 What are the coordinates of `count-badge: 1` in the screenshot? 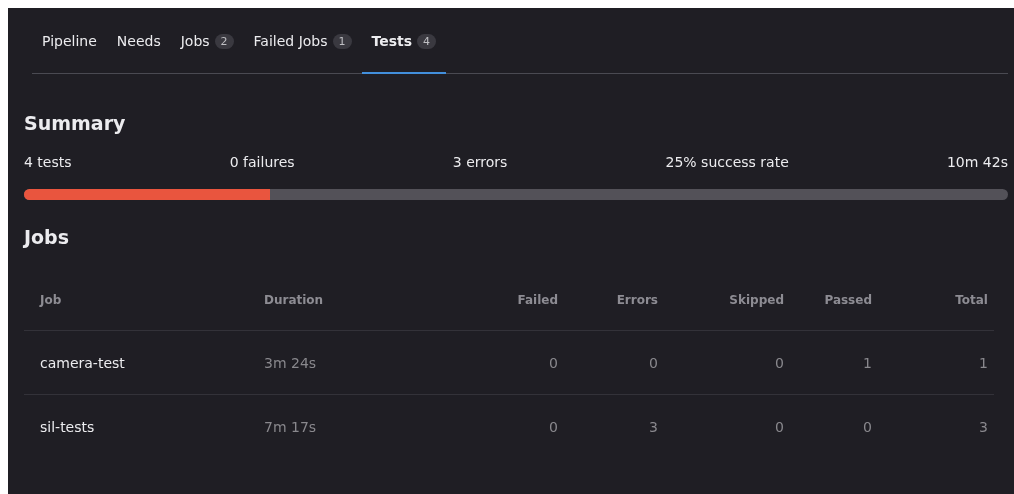 It's located at (342, 41).